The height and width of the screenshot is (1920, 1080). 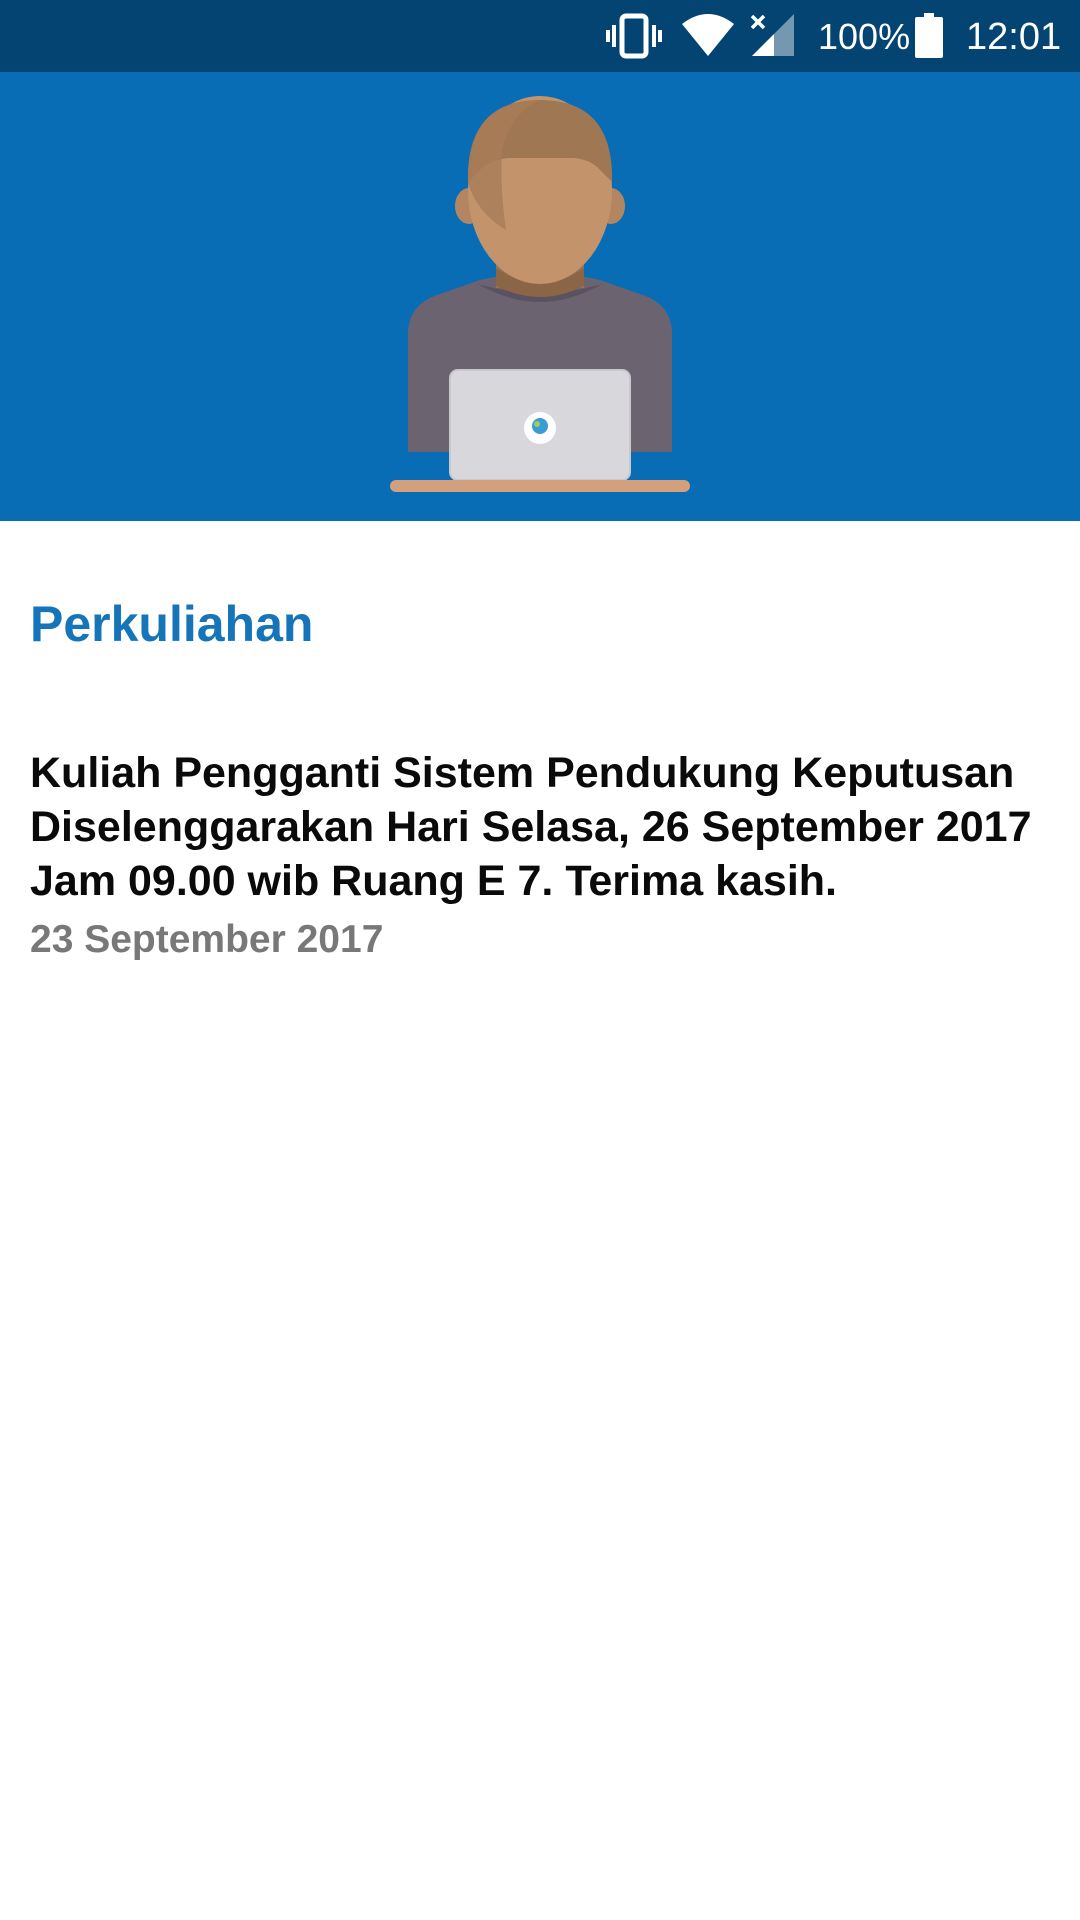 I want to click on person-with-laptop-illustration, so click(x=540, y=294).